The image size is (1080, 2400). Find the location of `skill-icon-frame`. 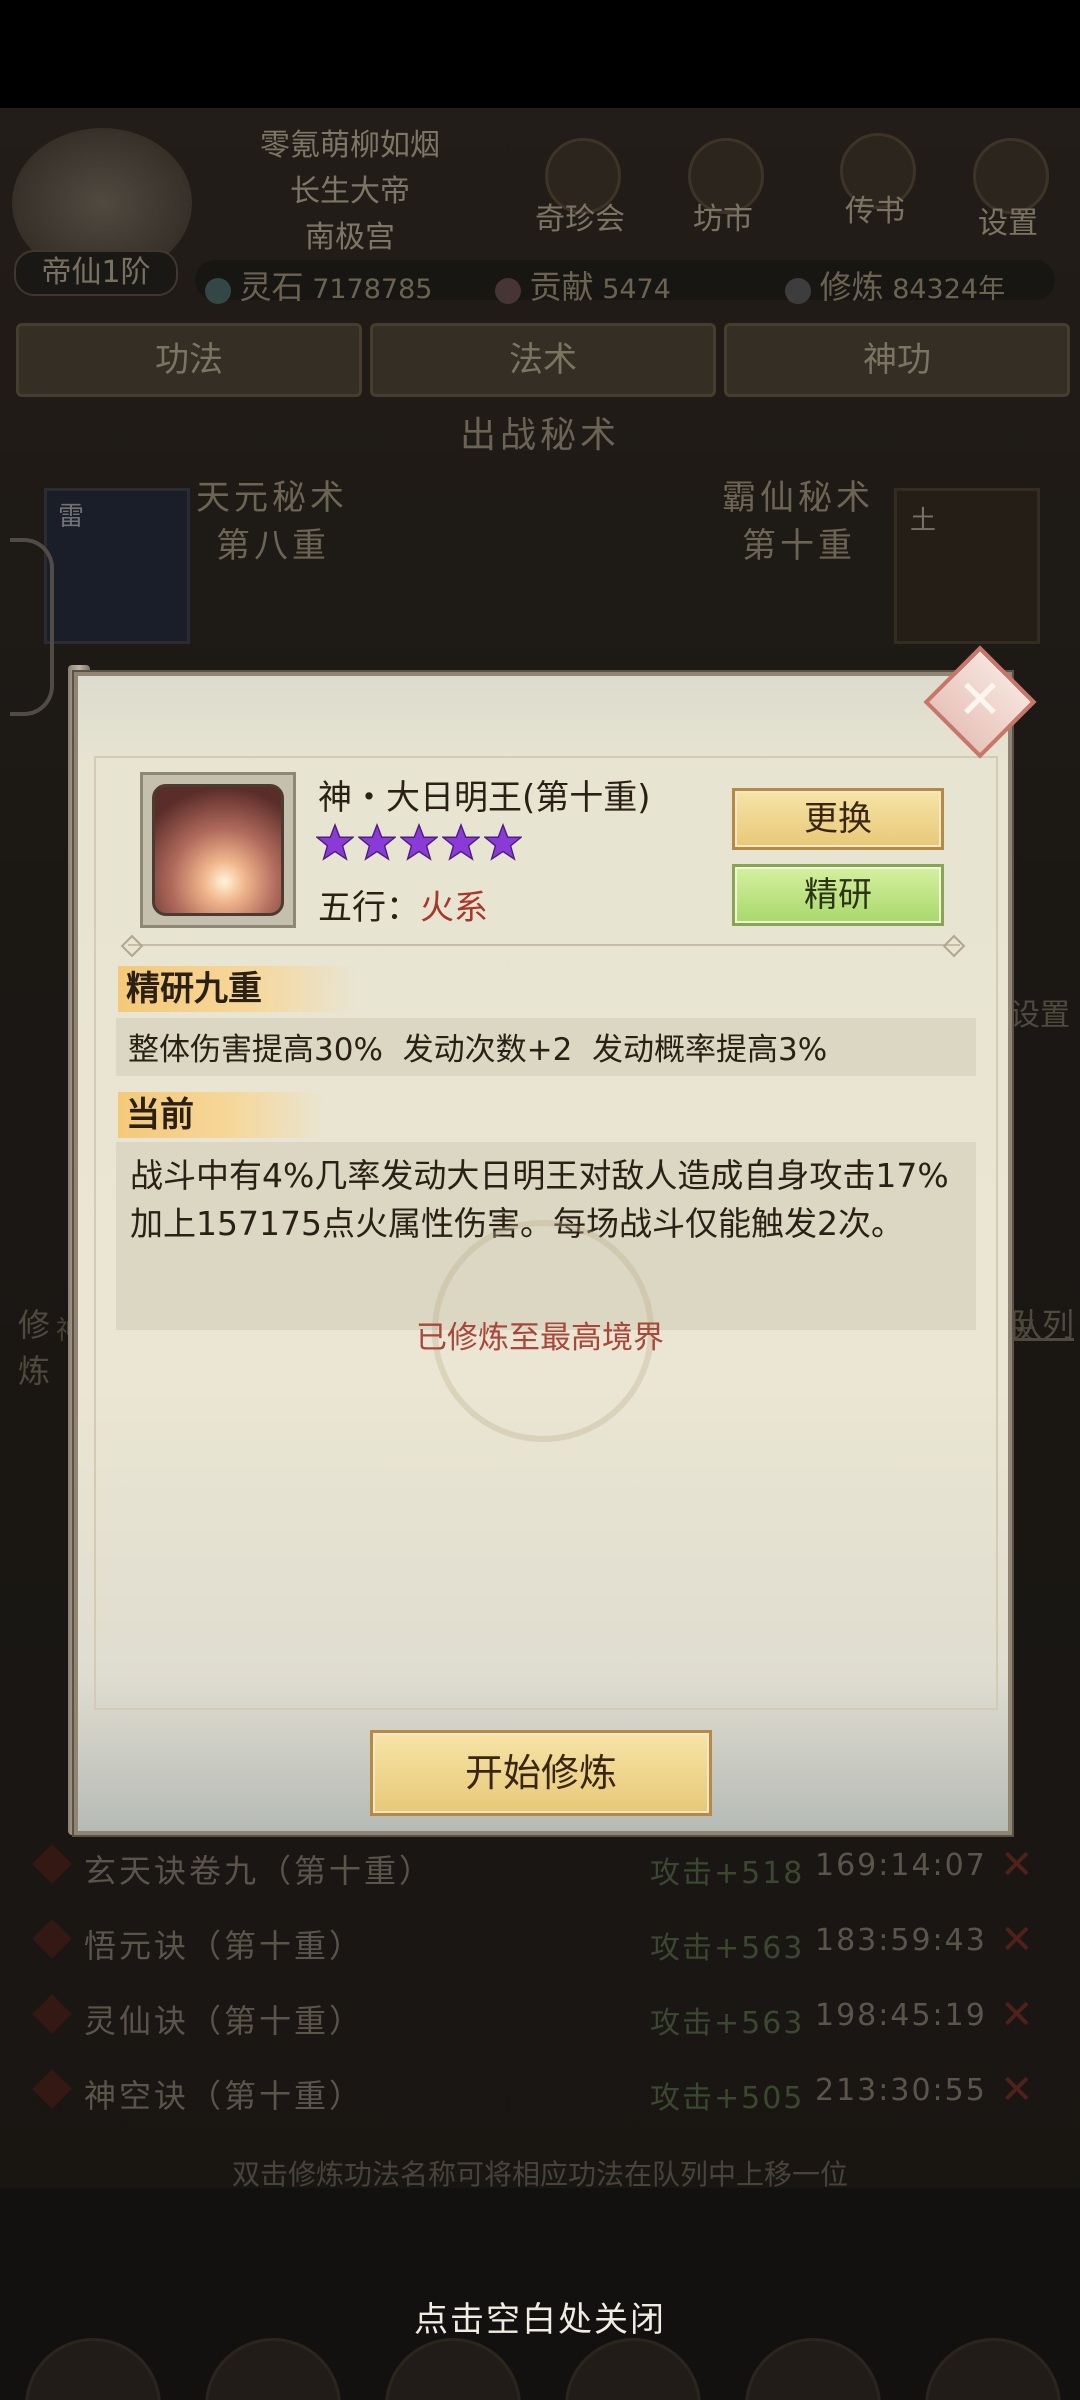

skill-icon-frame is located at coordinates (218, 850).